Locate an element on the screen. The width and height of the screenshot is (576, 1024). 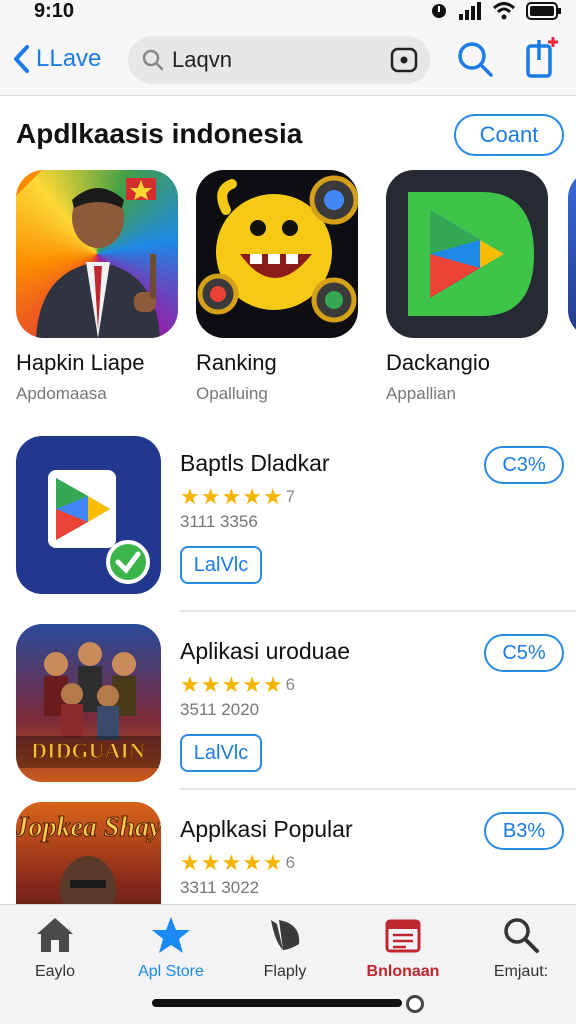
status-bar: 9:10 is located at coordinates (288, 13).